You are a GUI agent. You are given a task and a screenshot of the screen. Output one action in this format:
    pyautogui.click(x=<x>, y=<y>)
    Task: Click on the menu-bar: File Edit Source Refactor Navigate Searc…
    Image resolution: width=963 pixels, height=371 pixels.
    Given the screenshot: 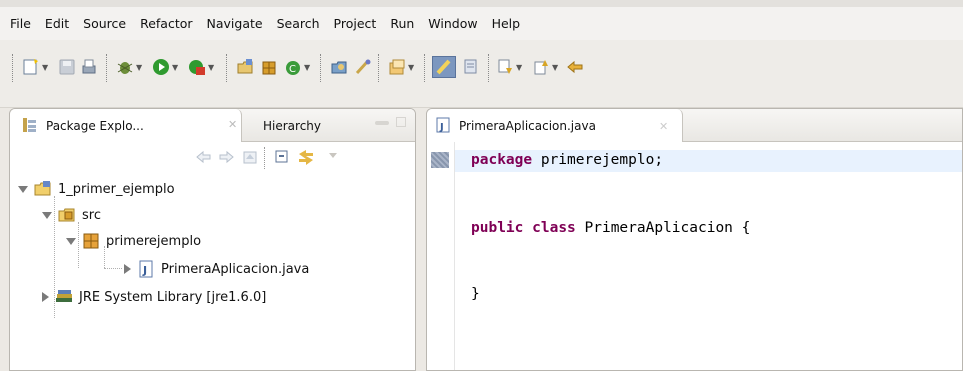 What is the action you would take?
    pyautogui.click(x=481, y=20)
    